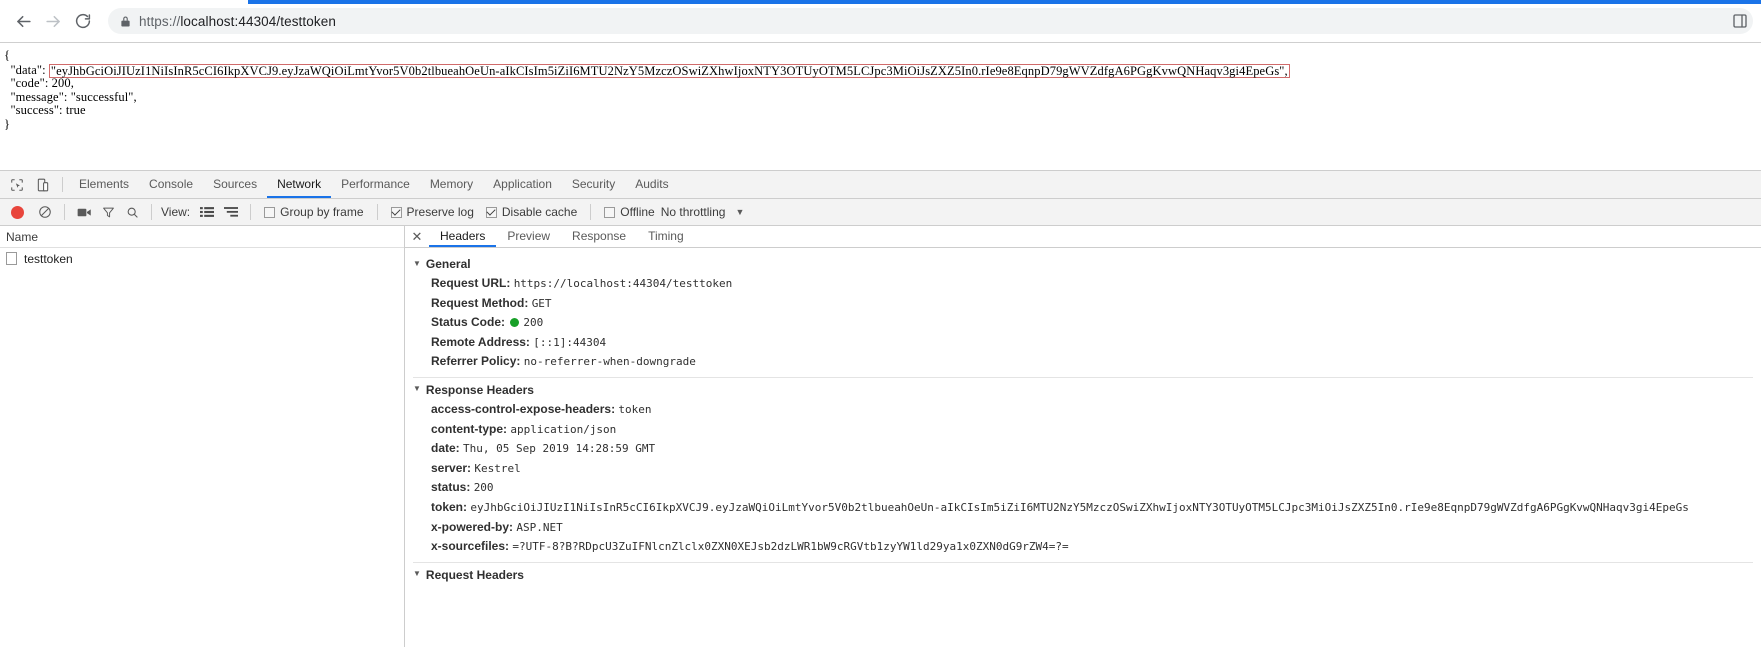  Describe the element at coordinates (629, 212) in the screenshot. I see `offline-checkbox: Offline` at that location.